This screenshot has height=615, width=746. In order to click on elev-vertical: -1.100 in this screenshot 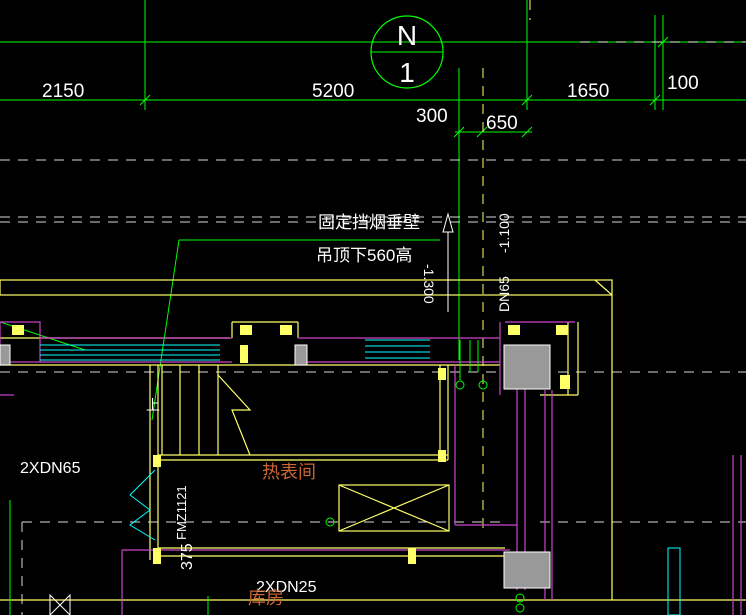, I will do `click(504, 233)`.